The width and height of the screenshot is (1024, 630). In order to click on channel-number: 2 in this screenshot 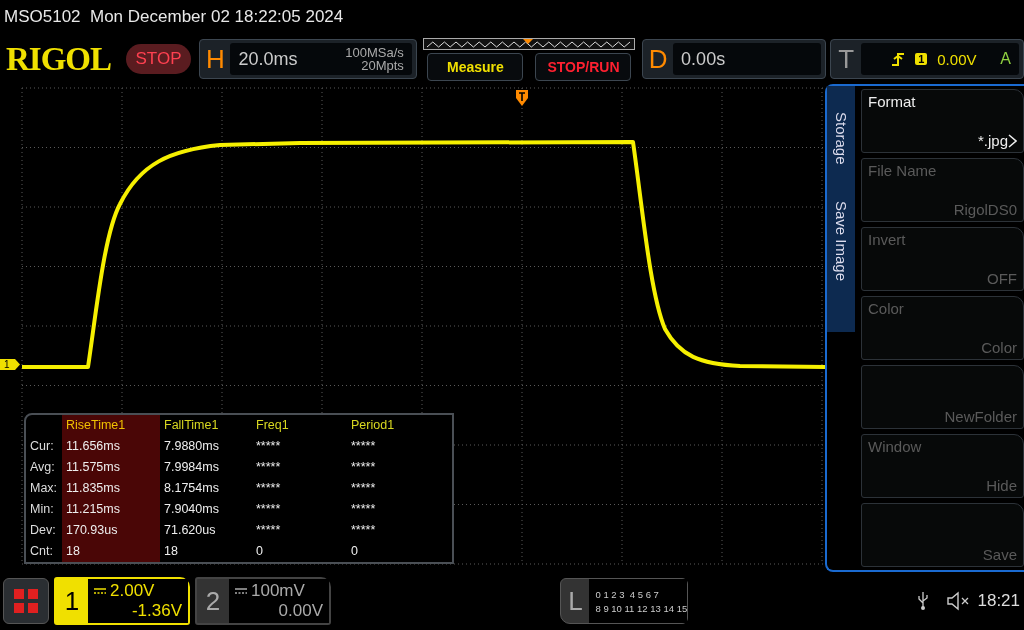, I will do `click(213, 601)`.